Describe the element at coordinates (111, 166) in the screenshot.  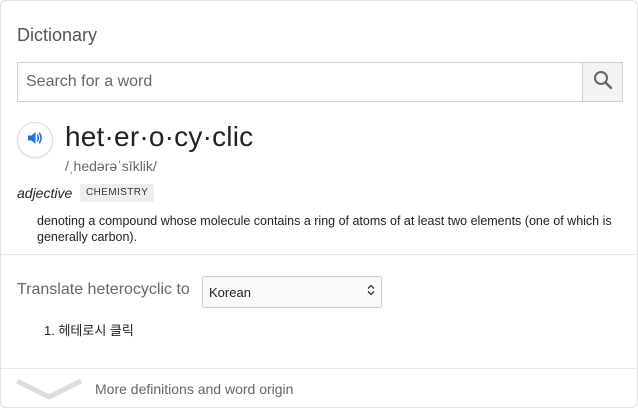
I see `phonetic-spelling: /ˌhedərəˈsīklik/` at that location.